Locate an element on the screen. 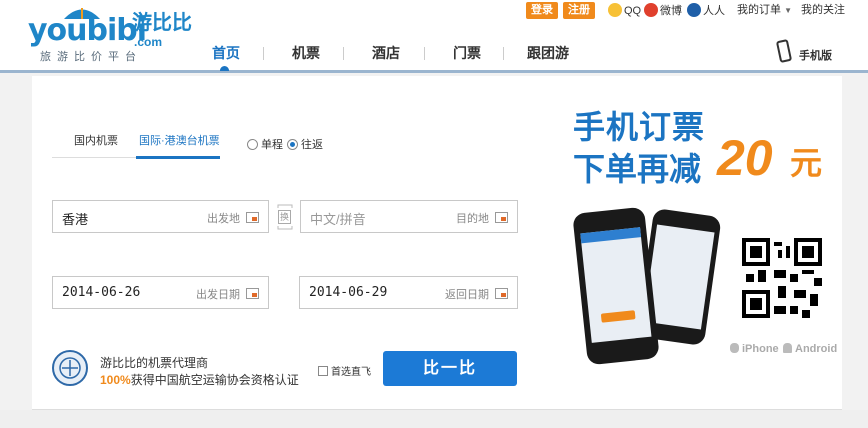  mobile-phone-icon is located at coordinates (784, 51).